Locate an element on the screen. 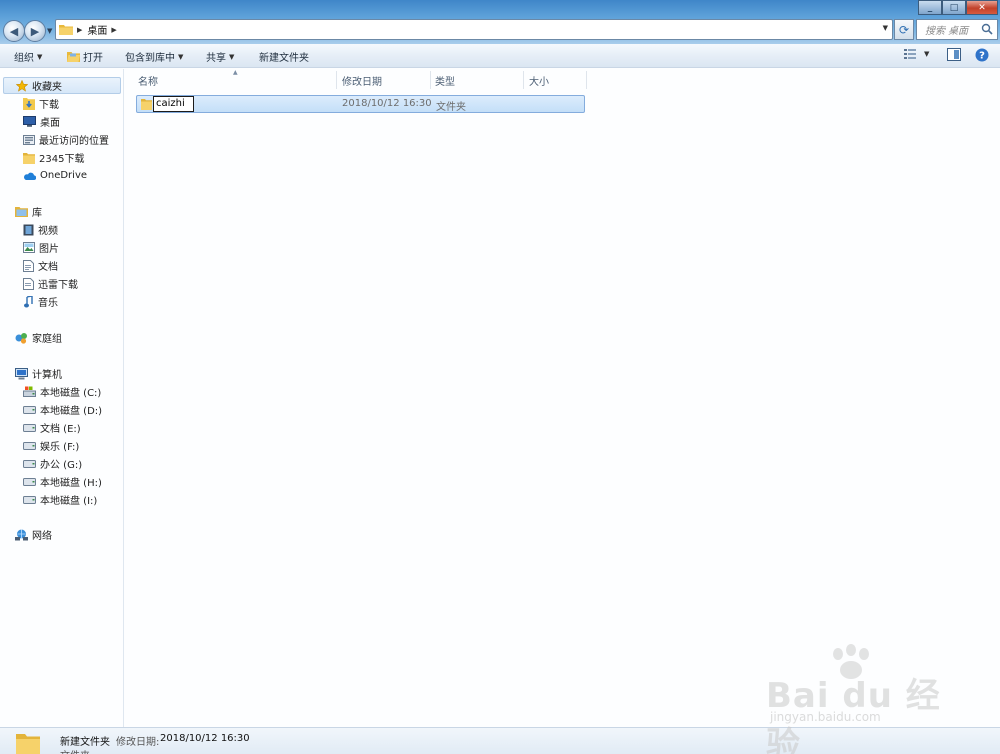 The image size is (1000, 754). help-button: ? is located at coordinates (982, 55).